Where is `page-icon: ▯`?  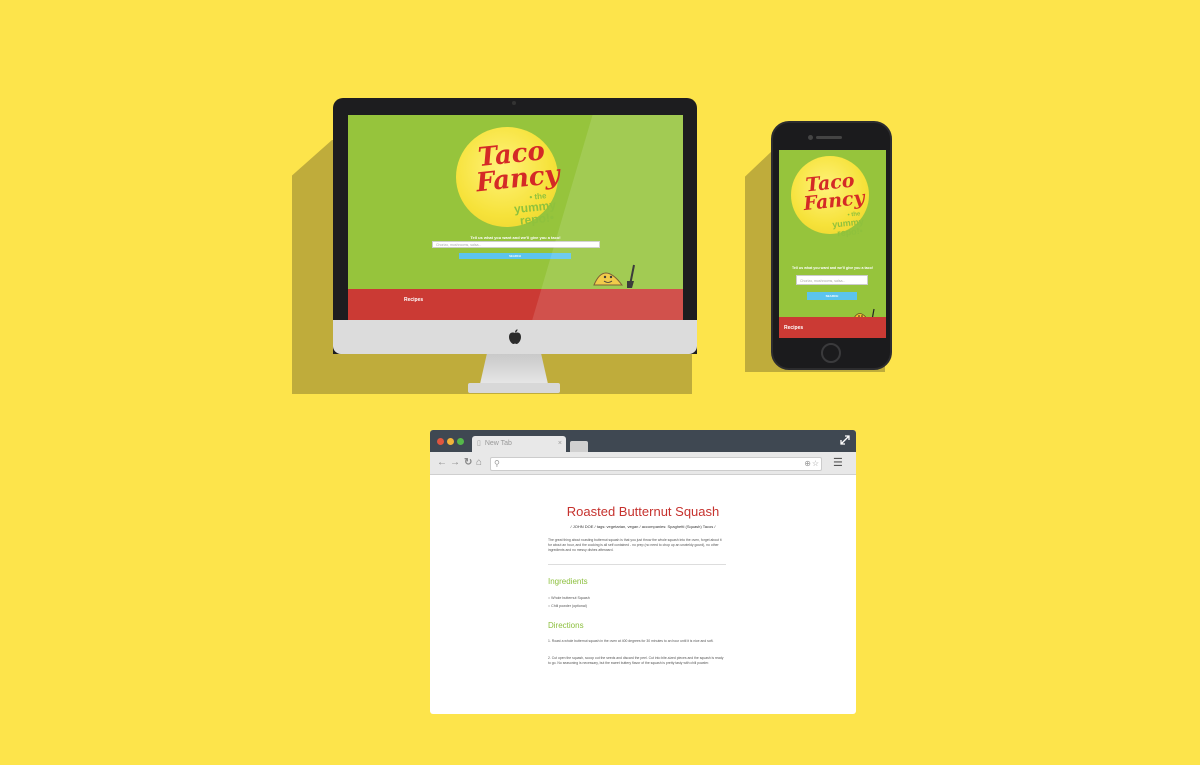
page-icon: ▯ is located at coordinates (479, 443).